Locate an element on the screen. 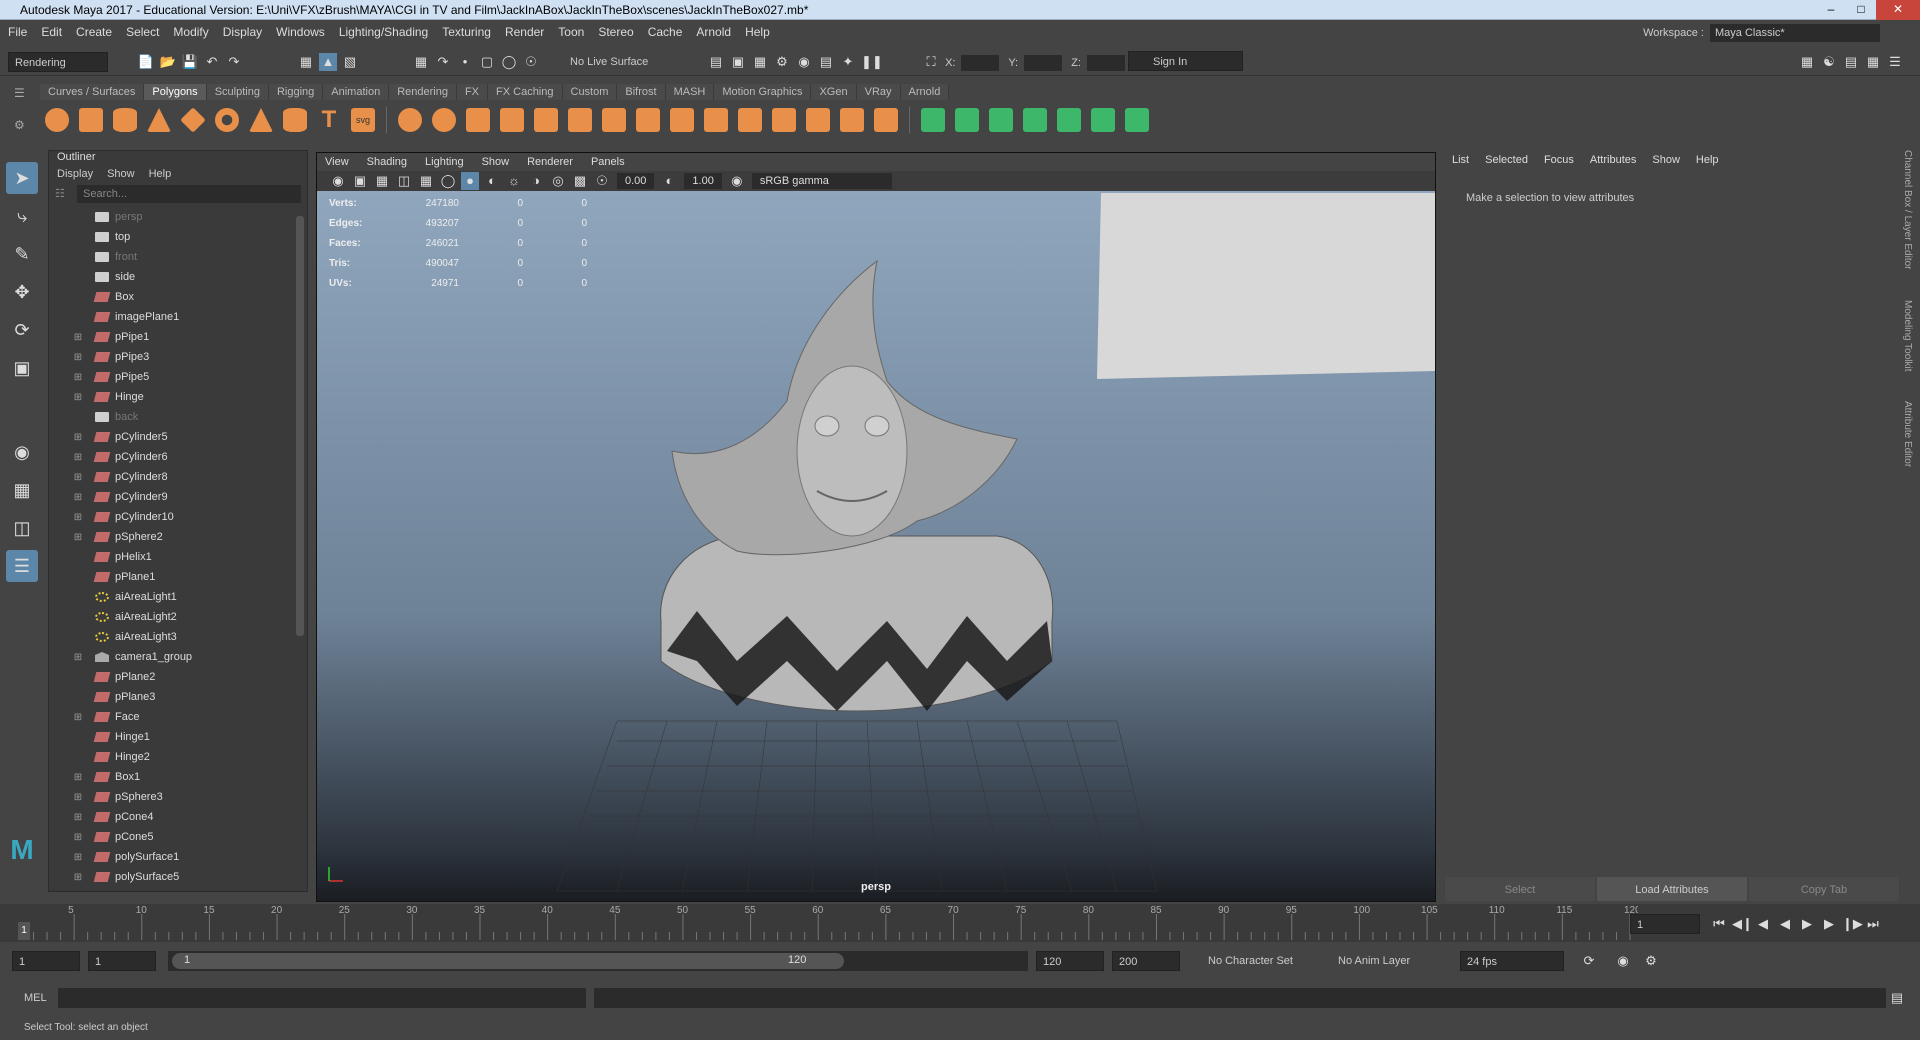 The height and width of the screenshot is (1040, 1920). side-tab-modeling-toolkit: Modeling Toolkit is located at coordinates (1907, 336).